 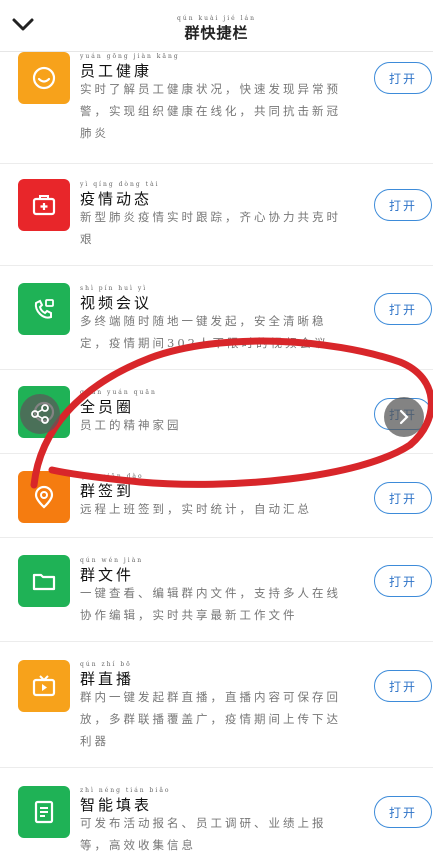 I want to click on item-name-pinyin: qún qiān dào, so click(x=112, y=476).